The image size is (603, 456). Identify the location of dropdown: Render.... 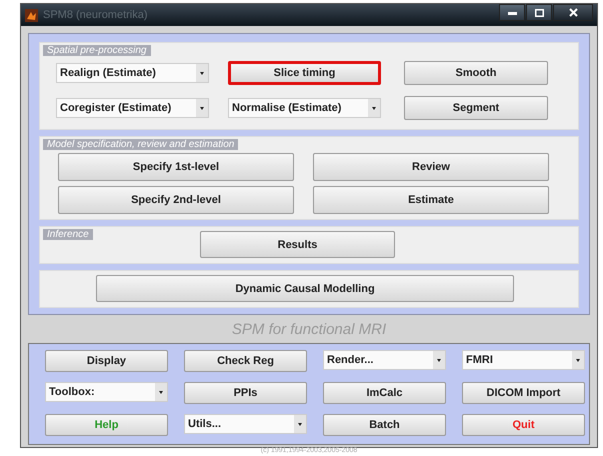
(384, 360).